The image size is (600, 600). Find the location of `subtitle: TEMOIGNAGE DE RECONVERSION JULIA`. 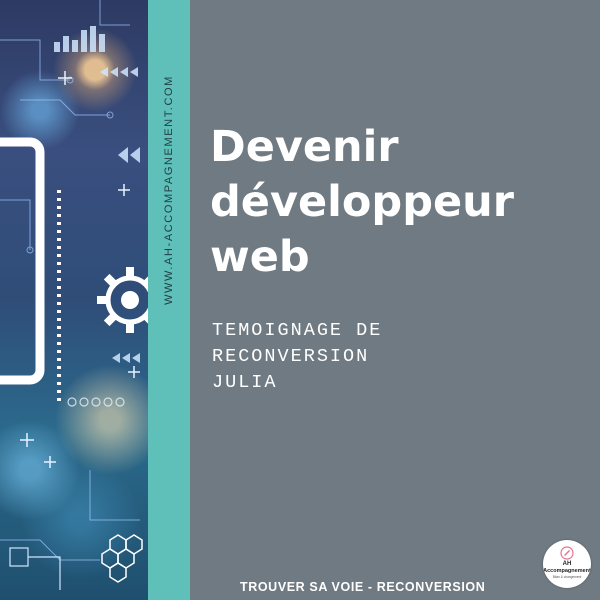

subtitle: TEMOIGNAGE DE RECONVERSION JULIA is located at coordinates (297, 357).